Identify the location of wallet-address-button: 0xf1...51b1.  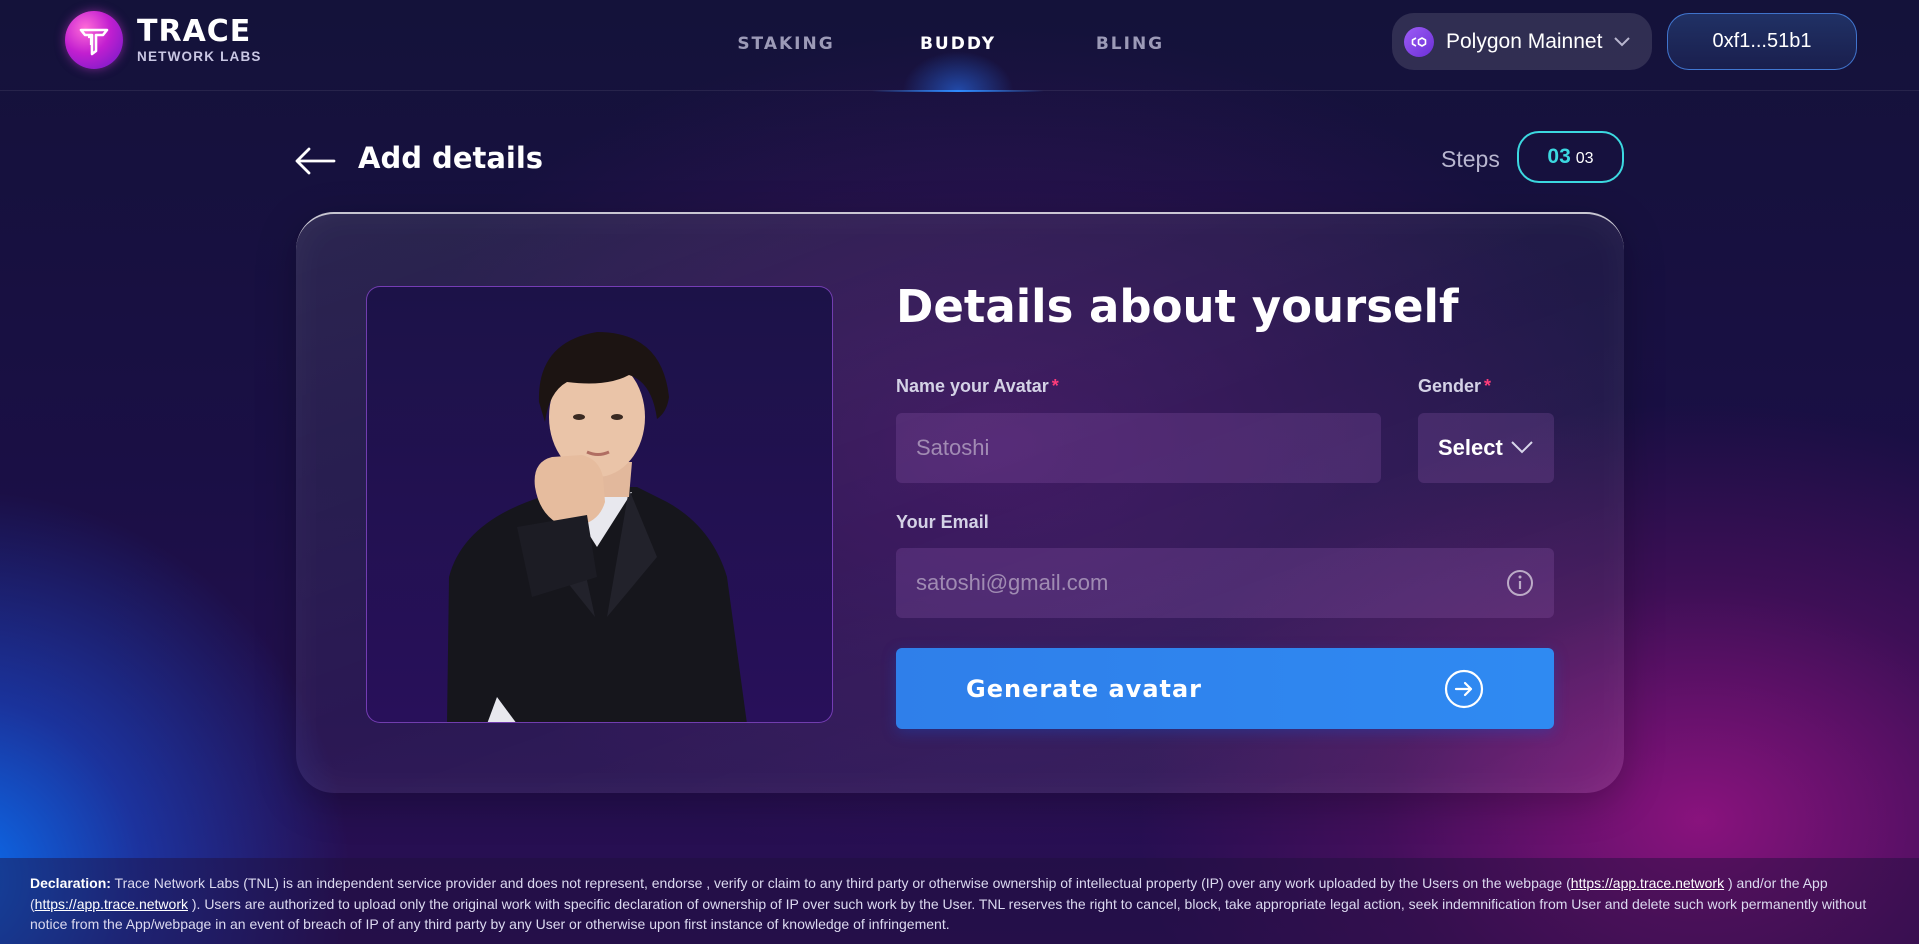
(1762, 41).